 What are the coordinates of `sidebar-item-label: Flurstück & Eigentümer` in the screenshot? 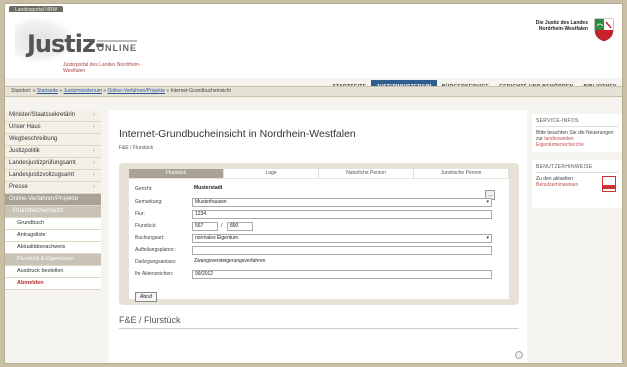 It's located at (46, 259).